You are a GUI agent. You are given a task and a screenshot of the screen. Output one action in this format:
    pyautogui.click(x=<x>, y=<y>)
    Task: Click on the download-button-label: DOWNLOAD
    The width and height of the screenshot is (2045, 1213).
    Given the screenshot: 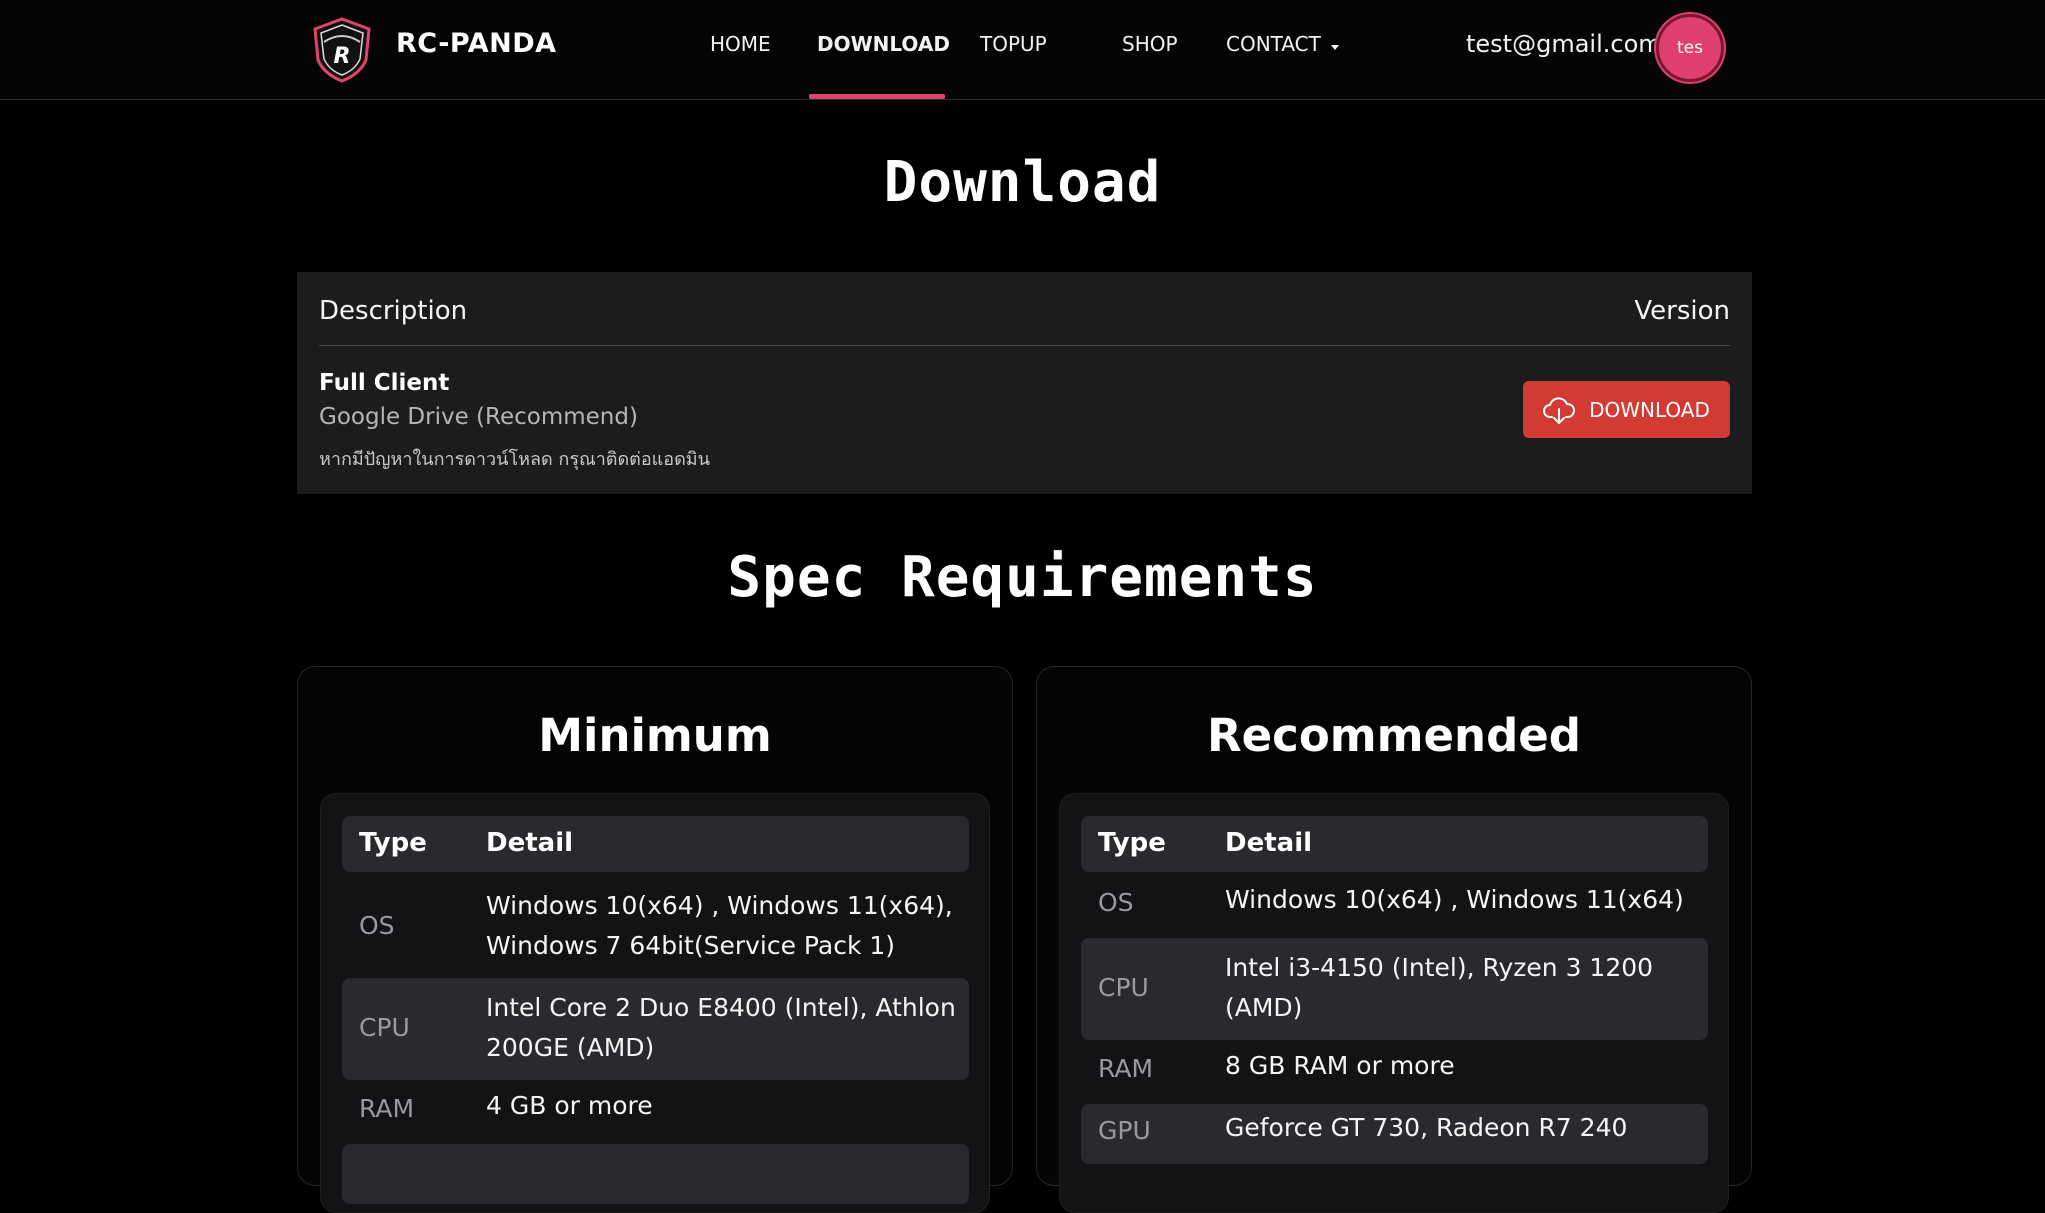 What is the action you would take?
    pyautogui.click(x=1649, y=409)
    